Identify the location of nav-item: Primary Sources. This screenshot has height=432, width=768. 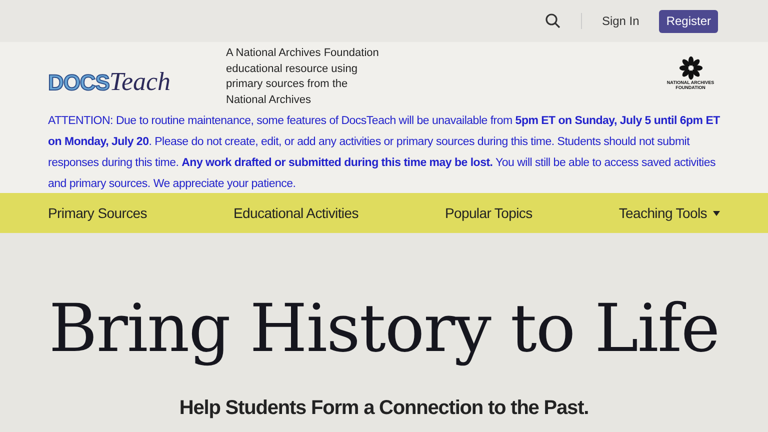
(97, 213).